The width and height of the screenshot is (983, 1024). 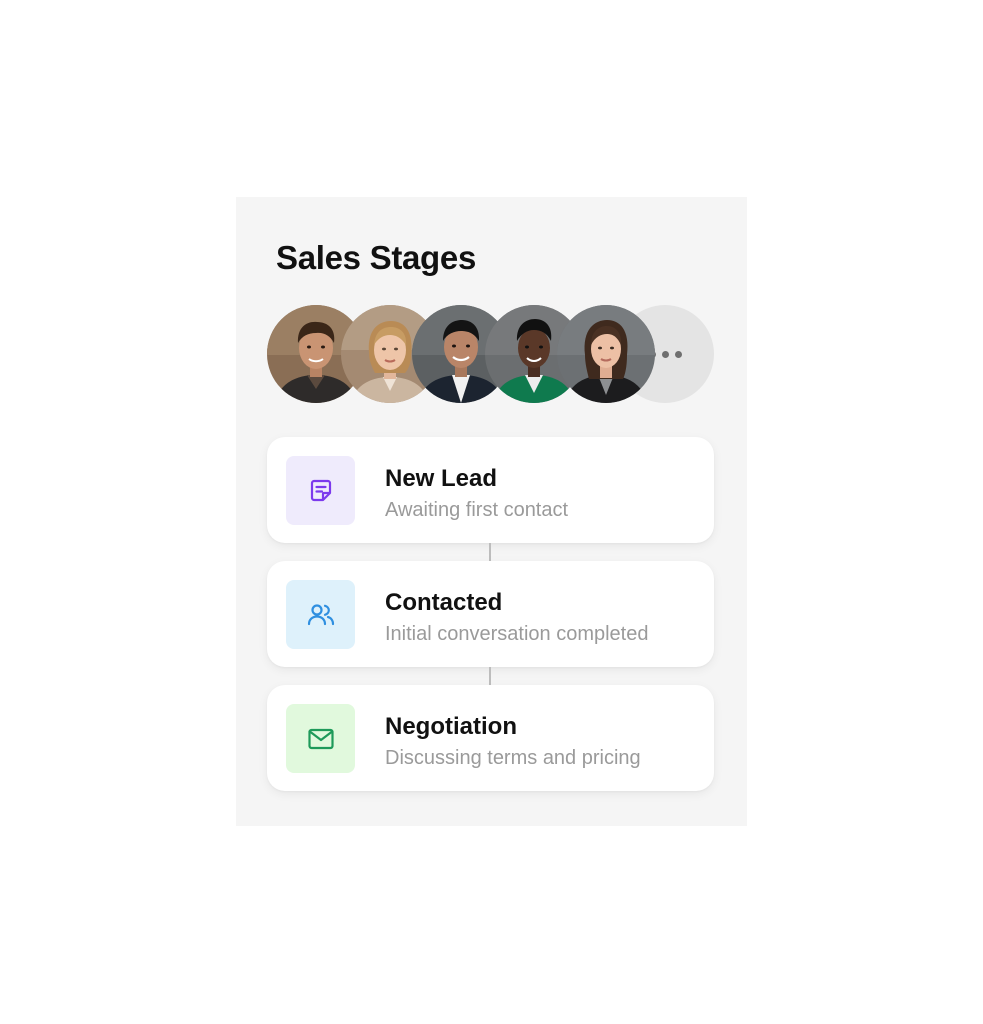 I want to click on team-avatar-group, so click(x=497, y=354).